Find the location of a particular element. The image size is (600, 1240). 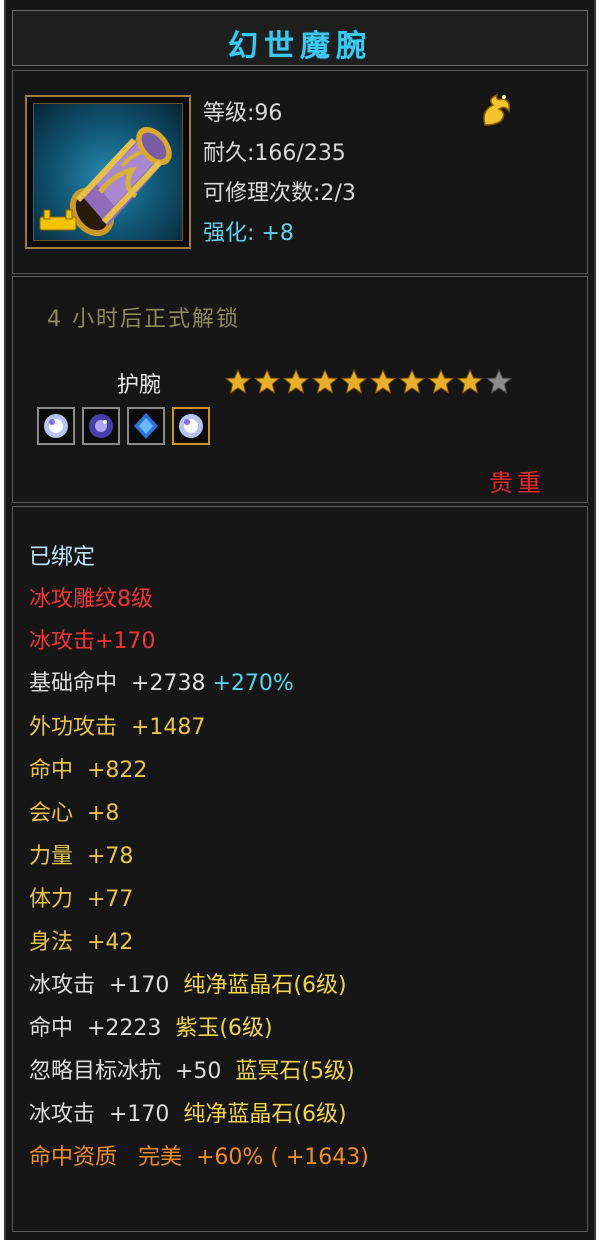

precious-label: 贵重 is located at coordinates (517, 483).